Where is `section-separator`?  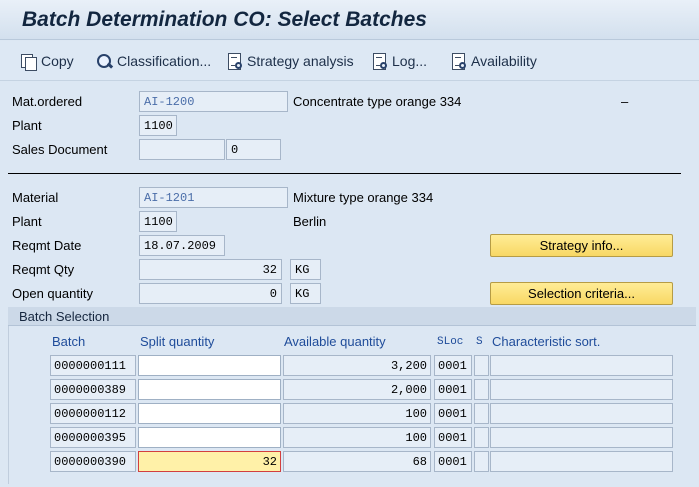 section-separator is located at coordinates (344, 173).